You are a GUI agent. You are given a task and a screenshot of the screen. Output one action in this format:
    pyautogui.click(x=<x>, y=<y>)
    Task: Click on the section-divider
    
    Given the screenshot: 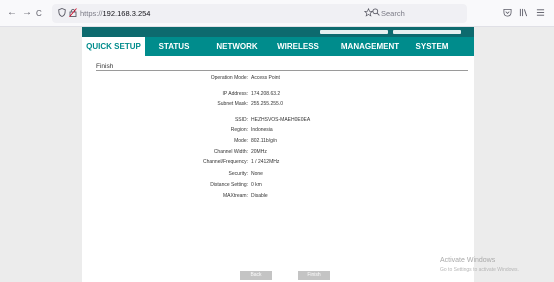 What is the action you would take?
    pyautogui.click(x=282, y=70)
    